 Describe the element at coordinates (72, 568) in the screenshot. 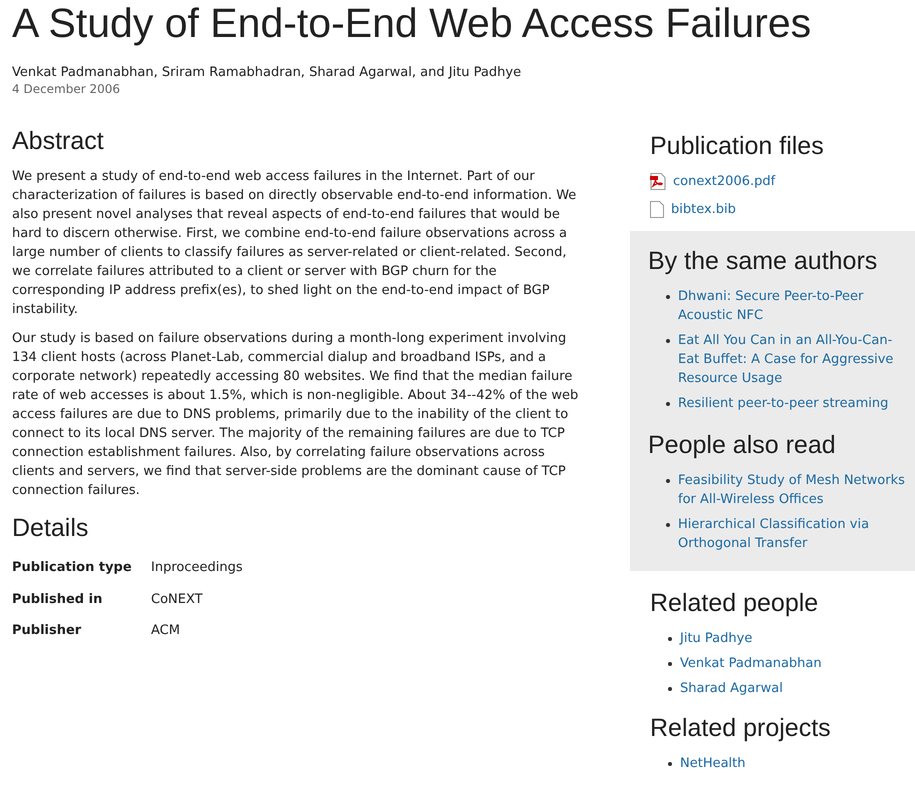

I see `detail-label: Publication type` at that location.